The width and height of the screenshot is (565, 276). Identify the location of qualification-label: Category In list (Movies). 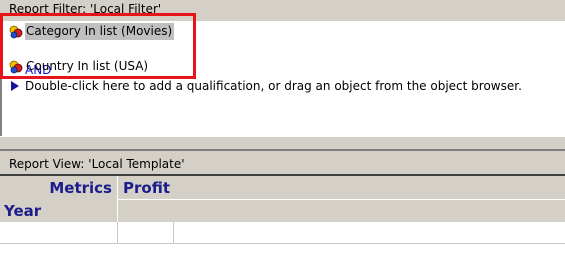
(100, 31).